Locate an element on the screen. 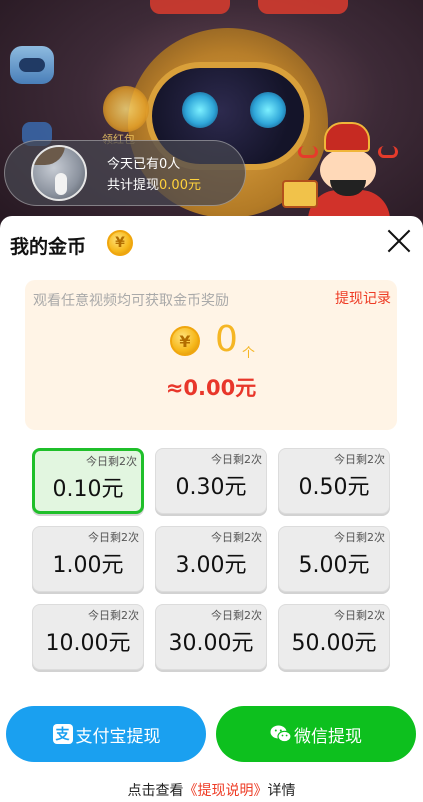 The image size is (423, 802). alipay-withdraw-label: 支付宝提现 is located at coordinates (118, 736).